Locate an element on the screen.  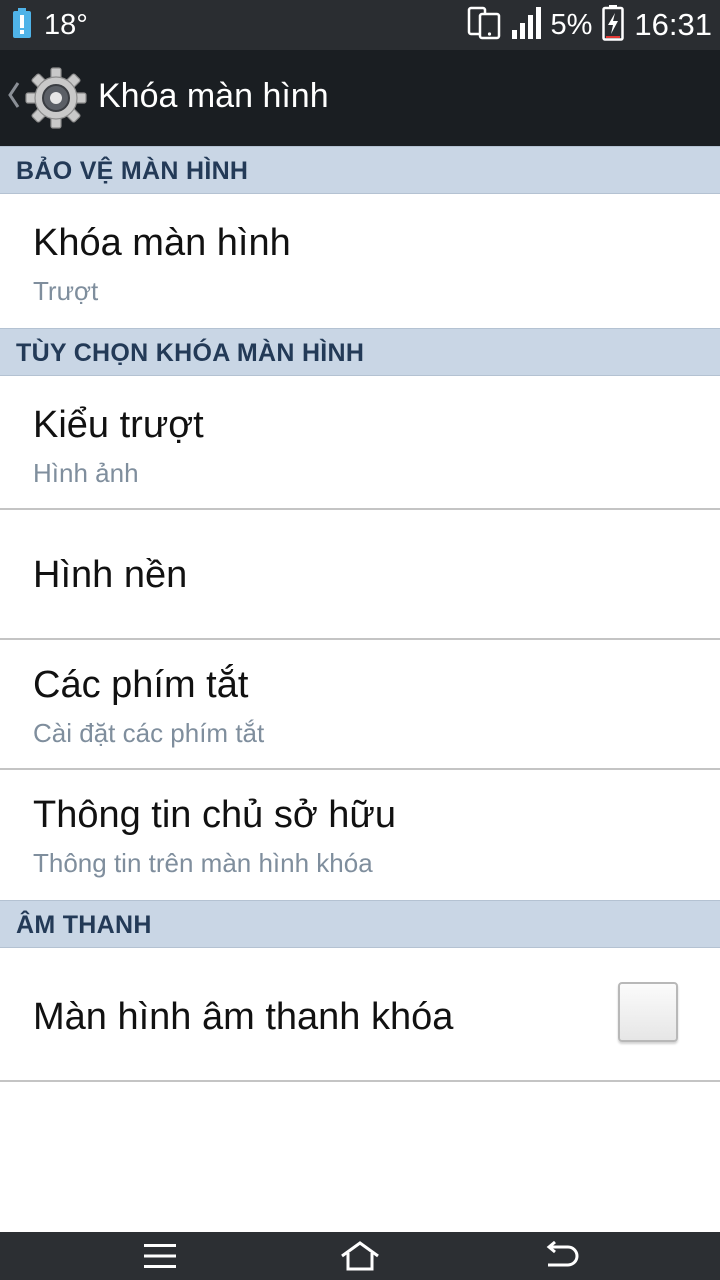
back-icon is located at coordinates (560, 1256).